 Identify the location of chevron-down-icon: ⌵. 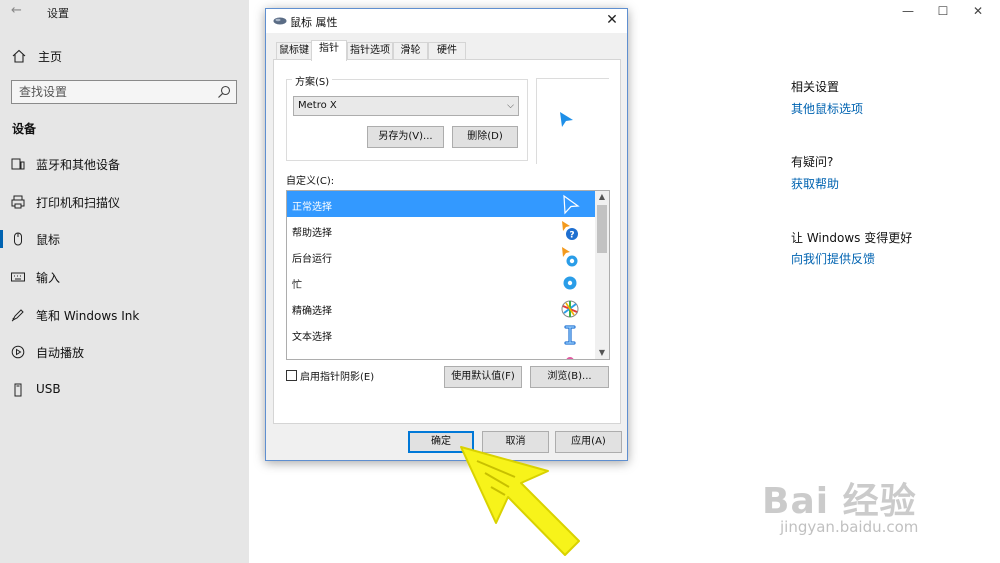
(510, 106).